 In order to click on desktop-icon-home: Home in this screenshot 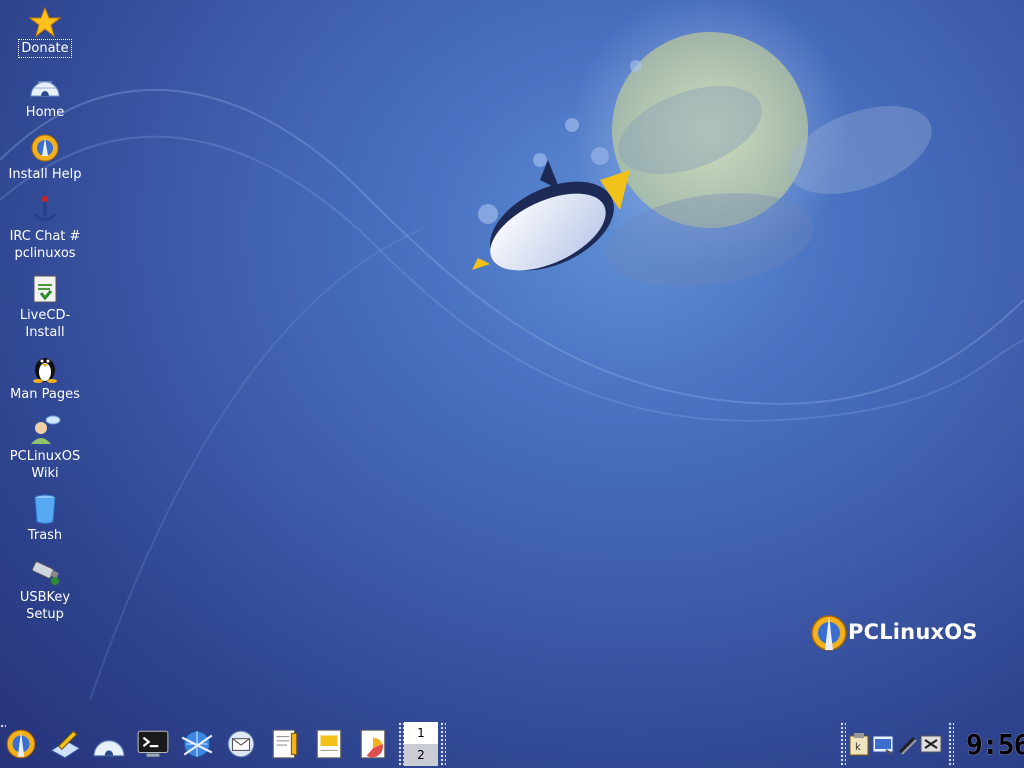, I will do `click(45, 95)`.